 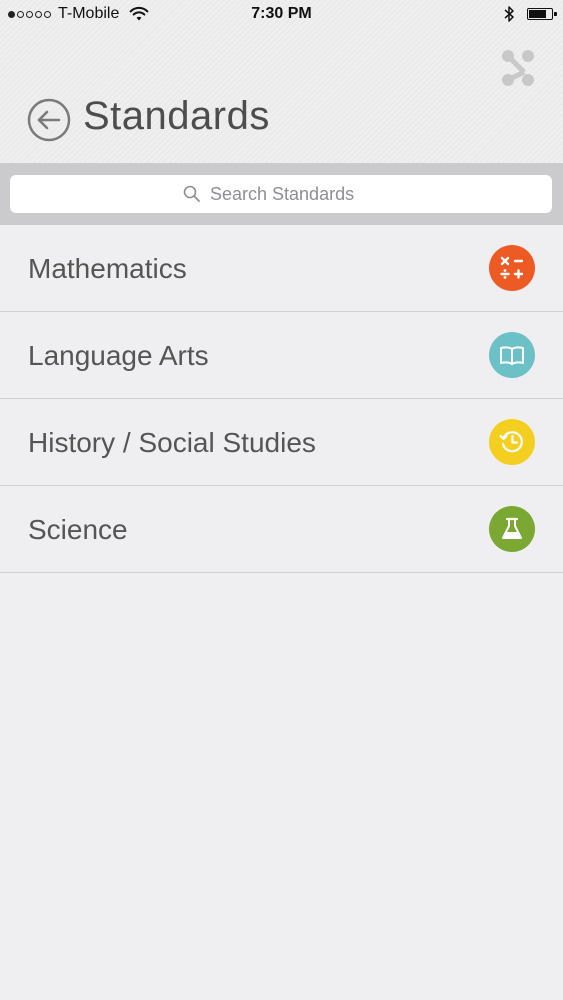 I want to click on list-item-label: Language Arts, so click(x=118, y=355).